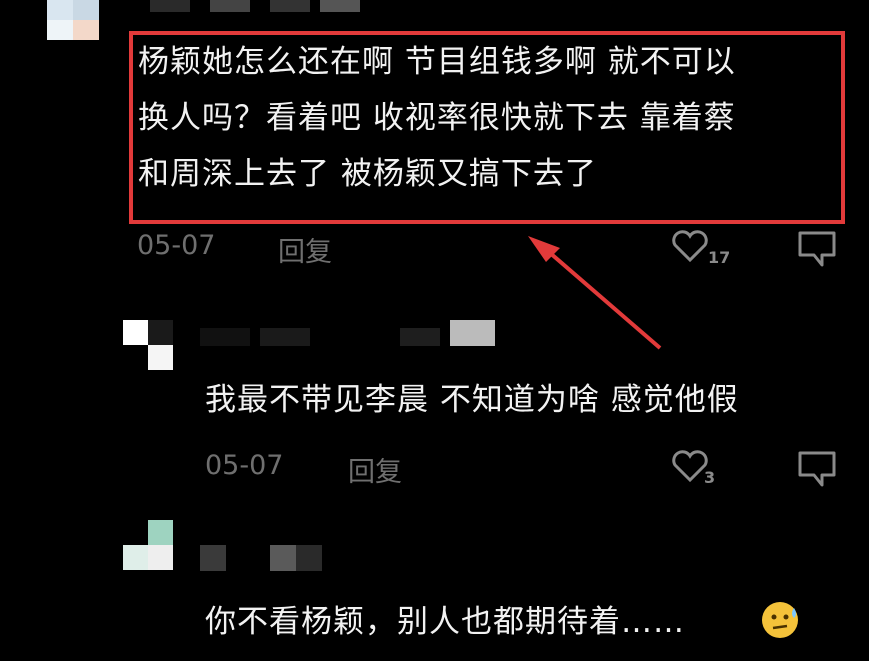  Describe the element at coordinates (705, 248) in the screenshot. I see `like-button: 17` at that location.